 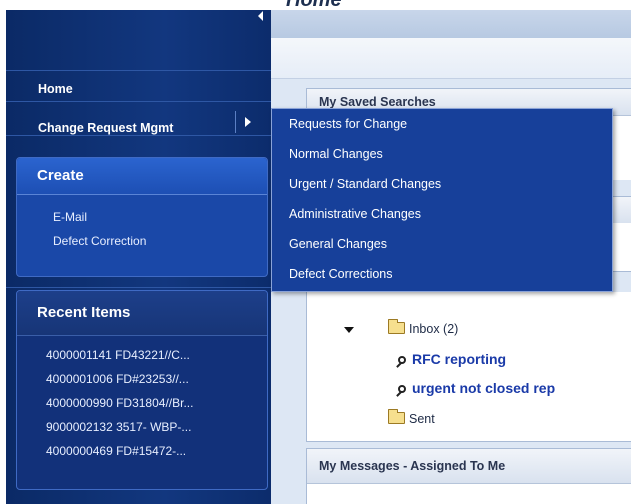 I want to click on recent-items-title: Recent Items, so click(x=142, y=313).